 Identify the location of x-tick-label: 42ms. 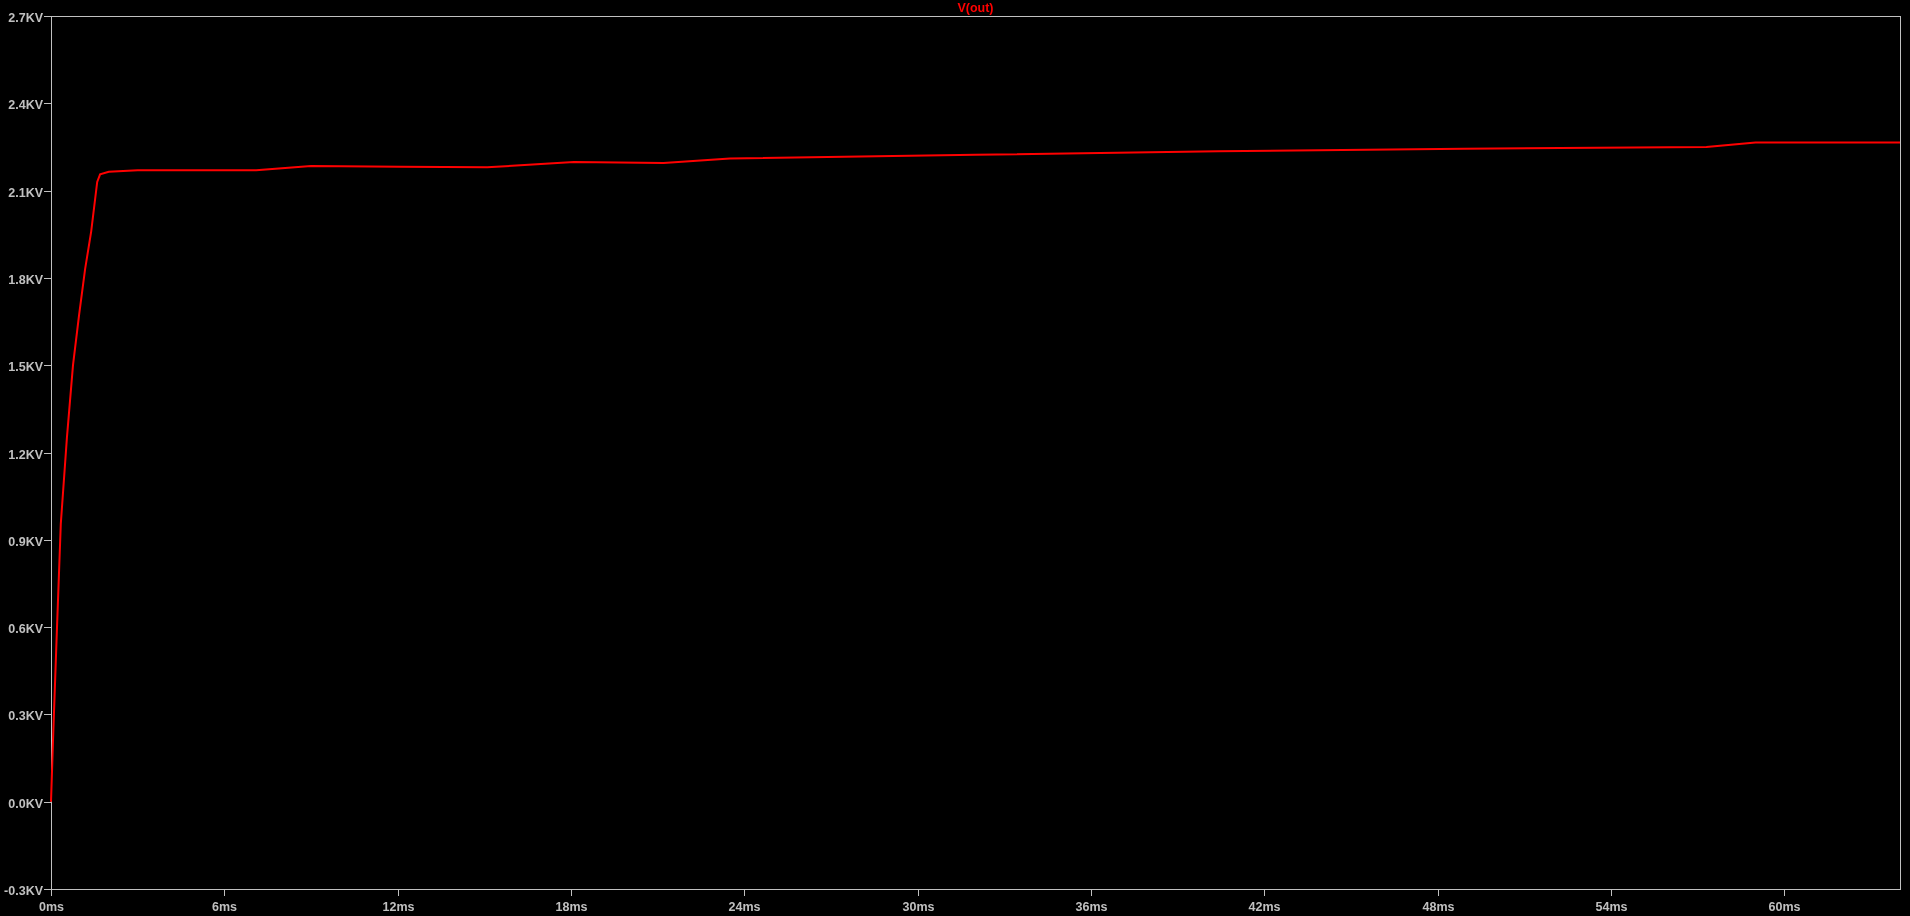
(1264, 907).